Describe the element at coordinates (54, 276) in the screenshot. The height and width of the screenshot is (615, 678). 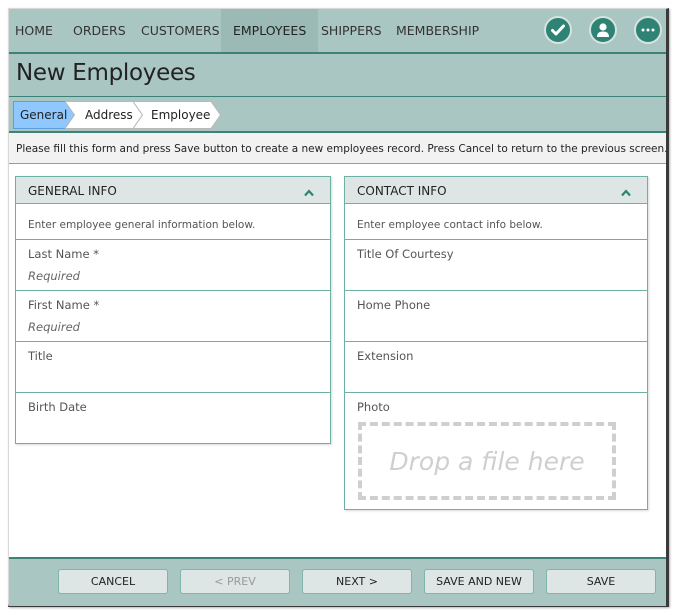
I see `last-name-placeholder: Required` at that location.